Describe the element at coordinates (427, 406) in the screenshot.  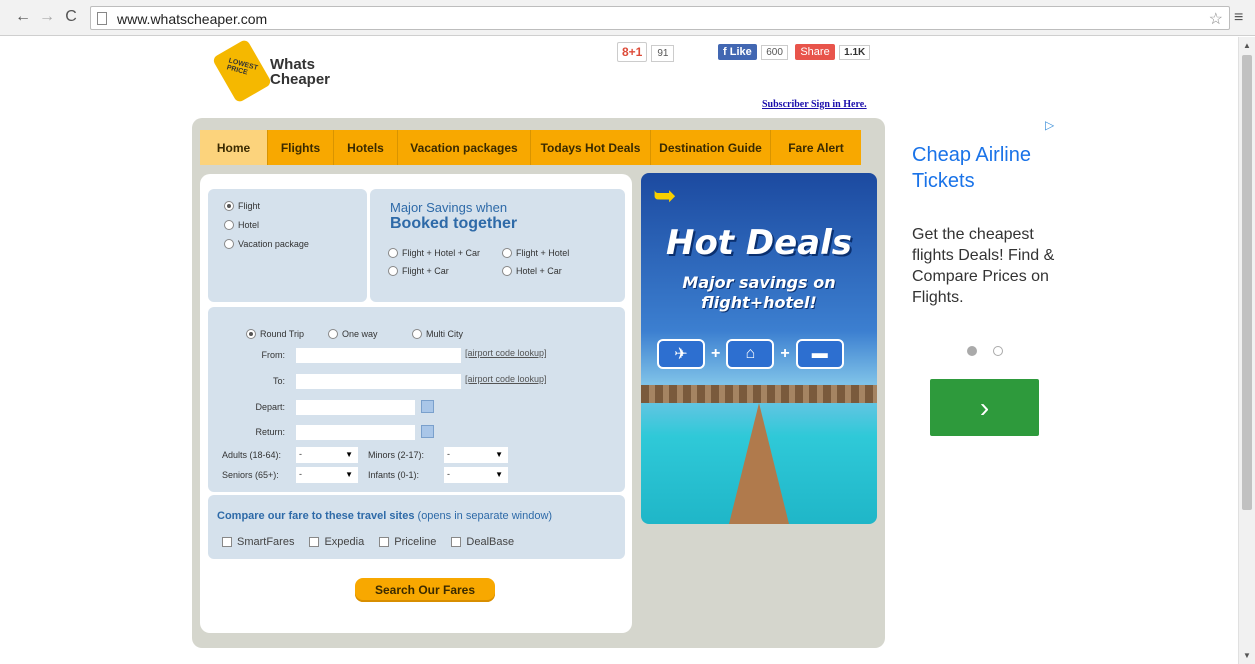
I see `depart-calendar-icon` at that location.